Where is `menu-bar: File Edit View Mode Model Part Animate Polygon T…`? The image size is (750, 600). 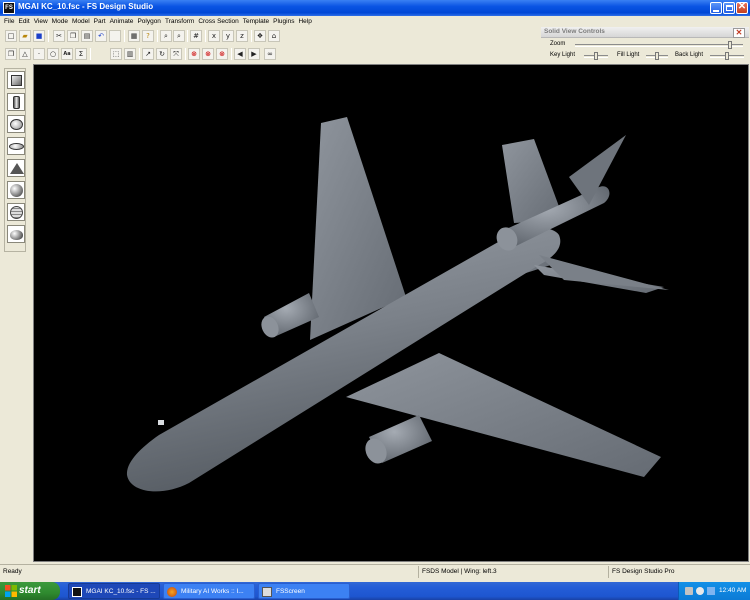
menu-bar: File Edit View Mode Model Part Animate Polygon T… is located at coordinates (270, 21).